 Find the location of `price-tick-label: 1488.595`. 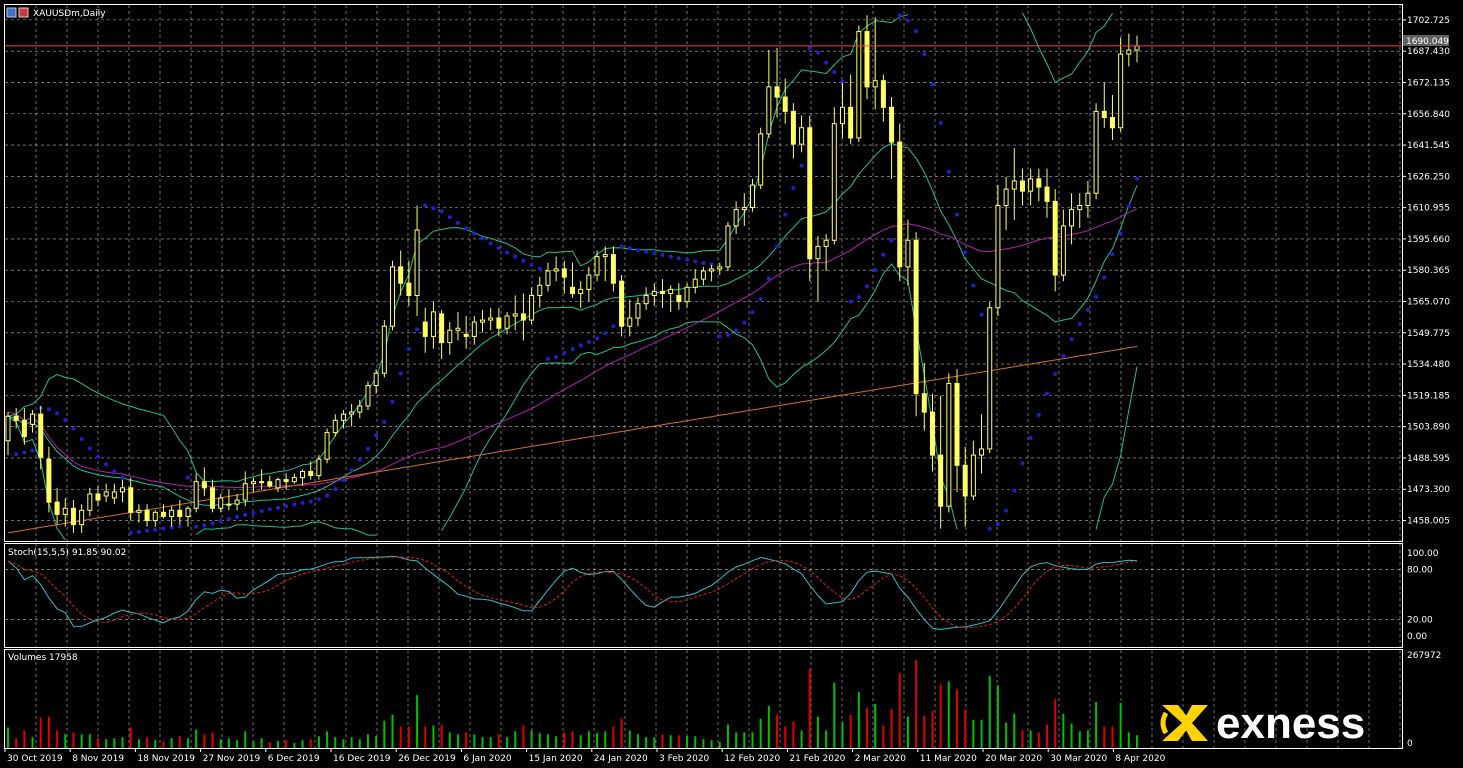

price-tick-label: 1488.595 is located at coordinates (1428, 459).